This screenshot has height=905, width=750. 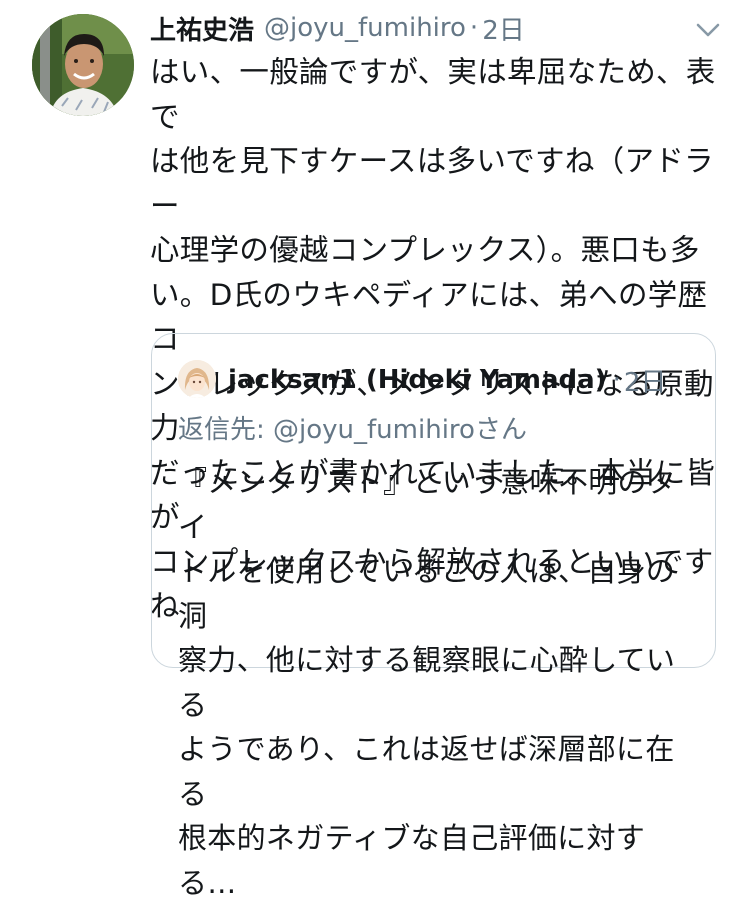 What do you see at coordinates (708, 30) in the screenshot?
I see `chevron-down-icon` at bounding box center [708, 30].